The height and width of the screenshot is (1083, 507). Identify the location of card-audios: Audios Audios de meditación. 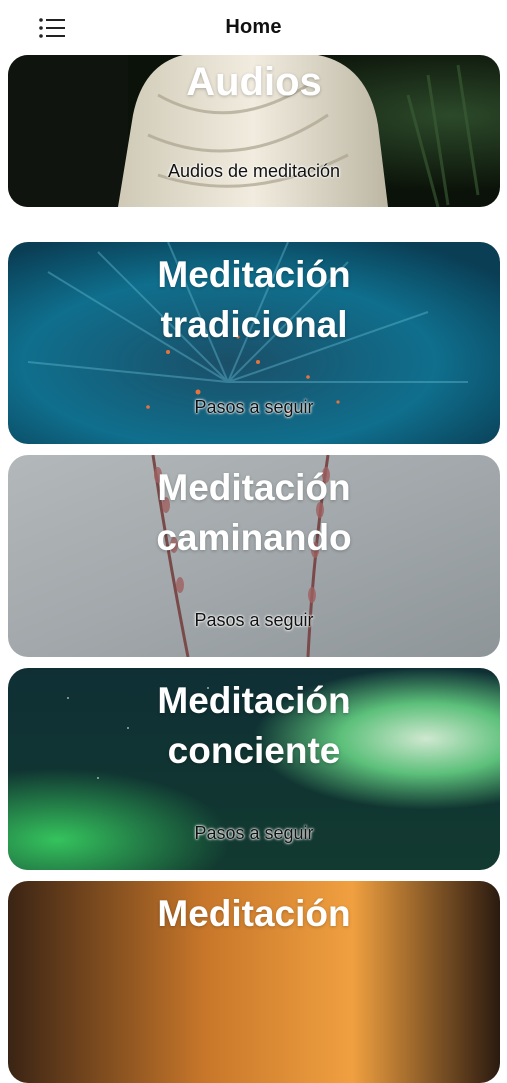
(254, 131).